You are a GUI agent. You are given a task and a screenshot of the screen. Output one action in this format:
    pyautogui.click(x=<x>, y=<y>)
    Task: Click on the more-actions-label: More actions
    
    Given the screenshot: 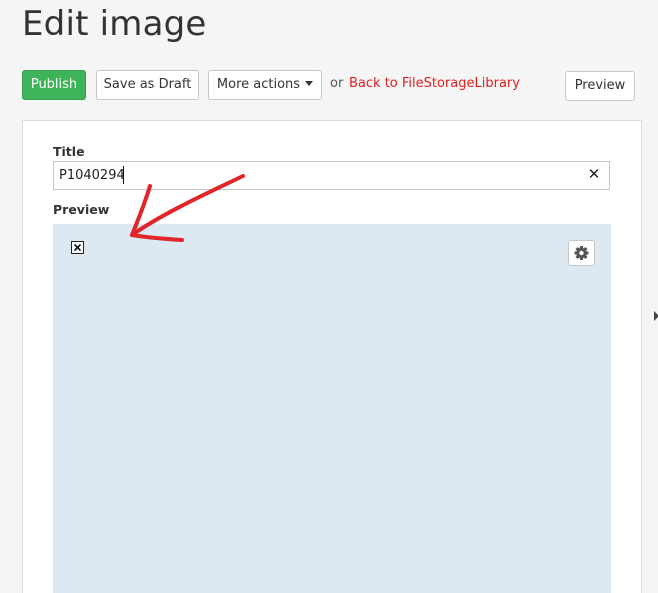 What is the action you would take?
    pyautogui.click(x=258, y=84)
    